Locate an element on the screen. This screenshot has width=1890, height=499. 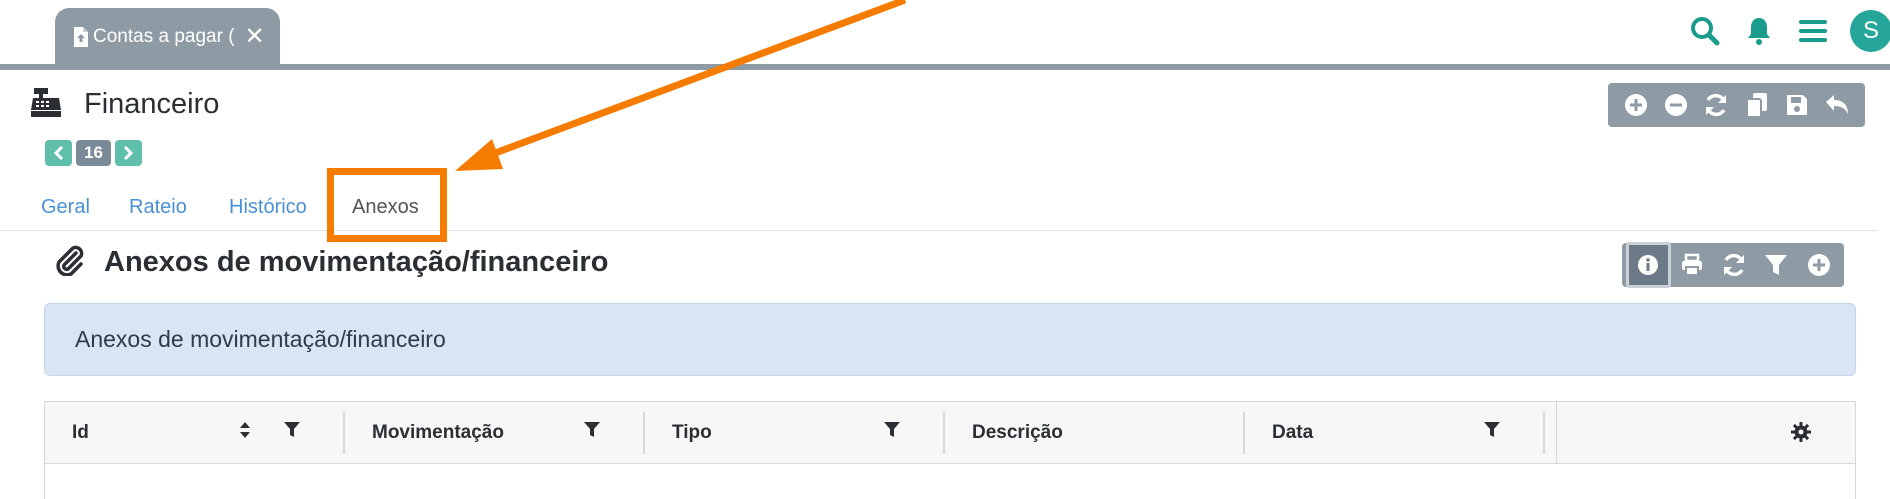
bell-icon is located at coordinates (1759, 31).